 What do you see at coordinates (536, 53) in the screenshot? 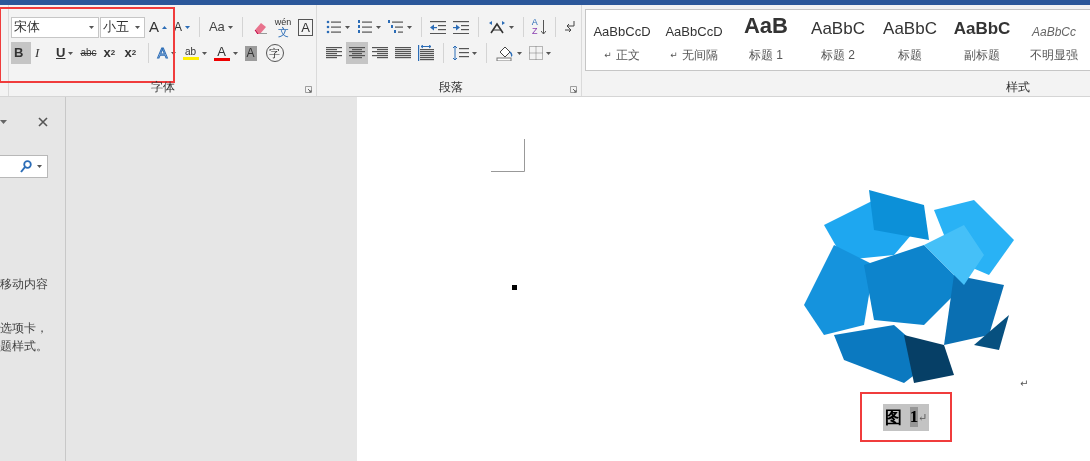
I see `borders-icon` at bounding box center [536, 53].